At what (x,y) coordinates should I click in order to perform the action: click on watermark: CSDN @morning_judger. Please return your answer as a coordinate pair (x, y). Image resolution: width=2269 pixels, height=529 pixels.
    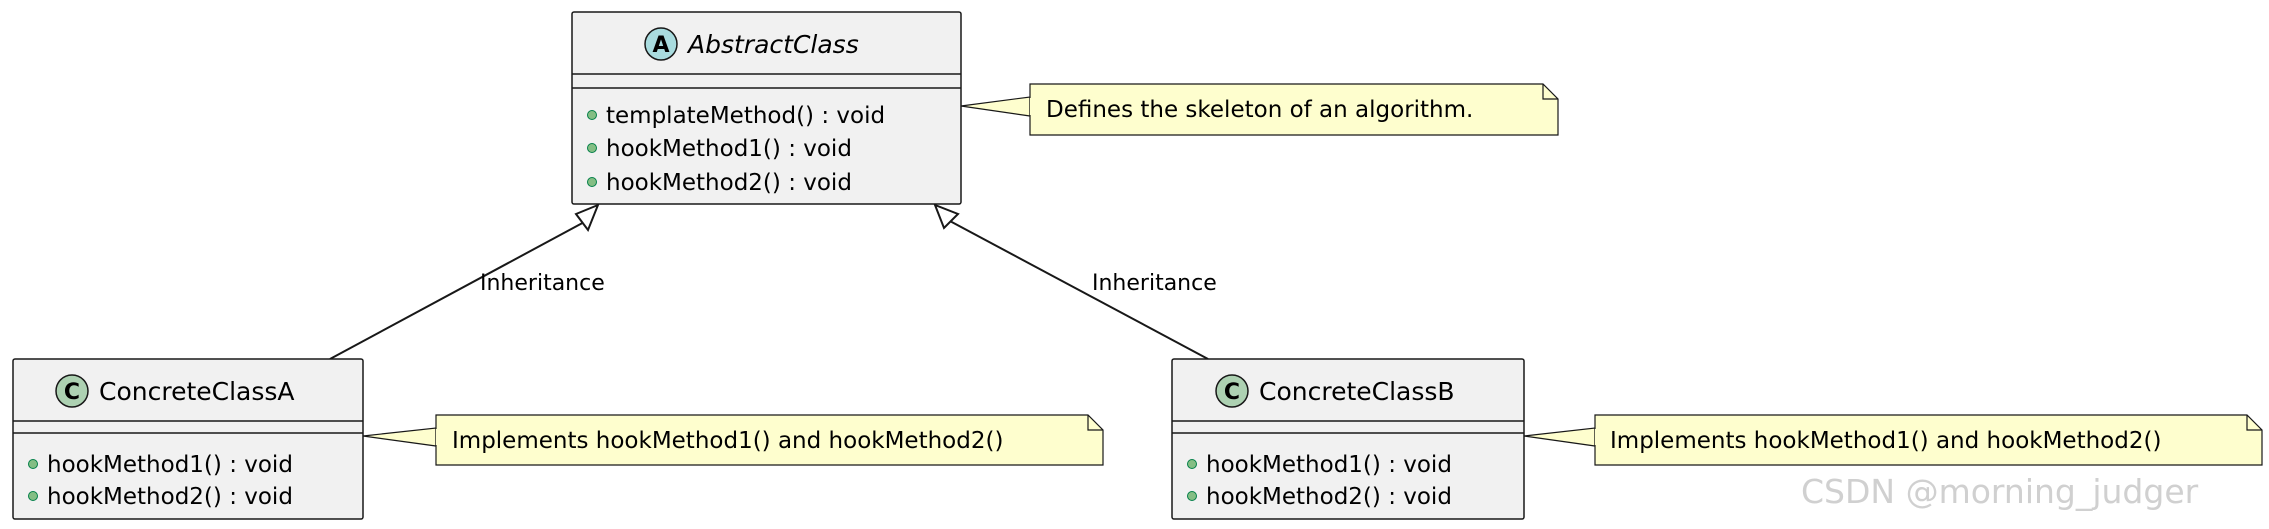
    Looking at the image, I should click on (2000, 491).